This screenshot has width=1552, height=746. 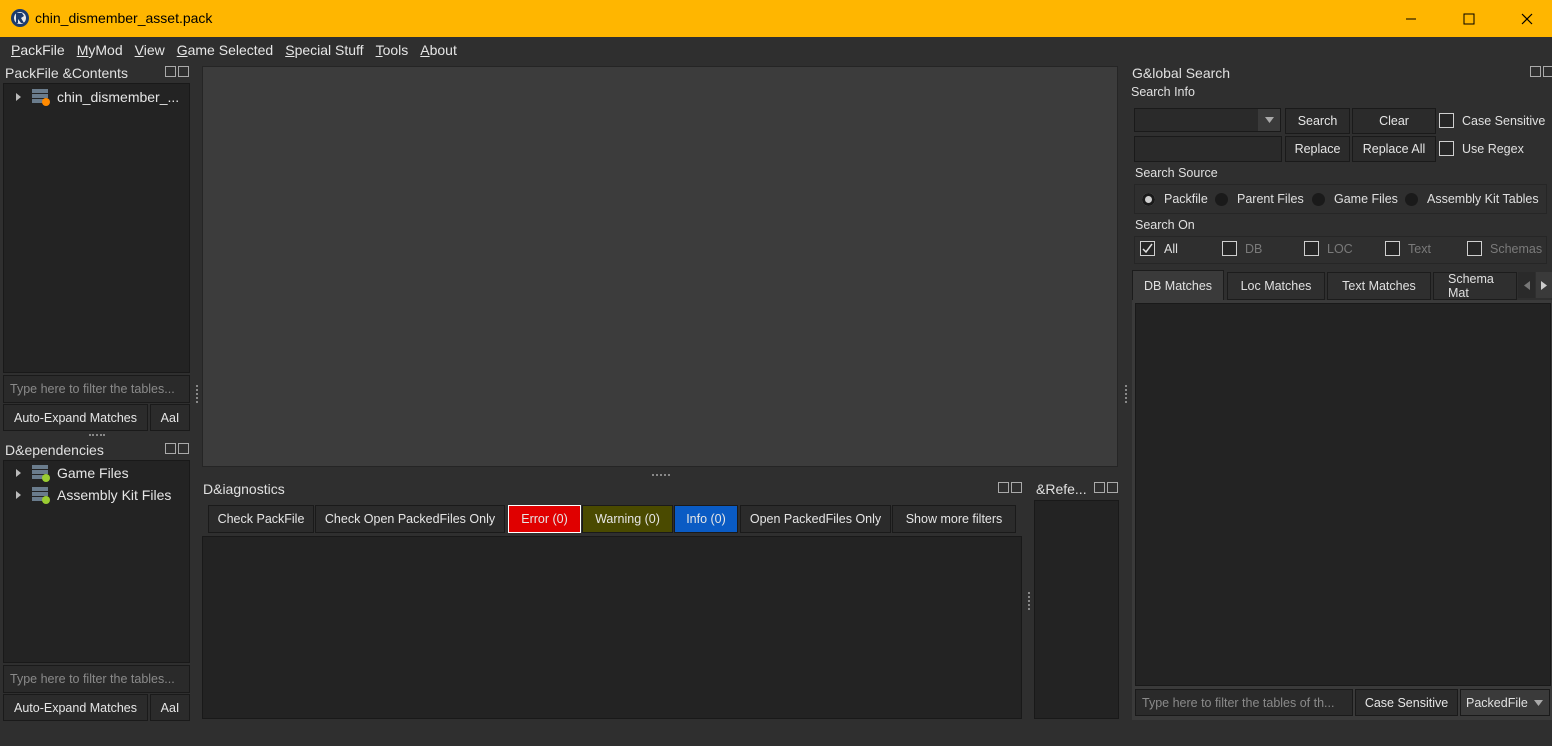 What do you see at coordinates (1419, 249) in the screenshot?
I see `search-on-text-label: Text` at bounding box center [1419, 249].